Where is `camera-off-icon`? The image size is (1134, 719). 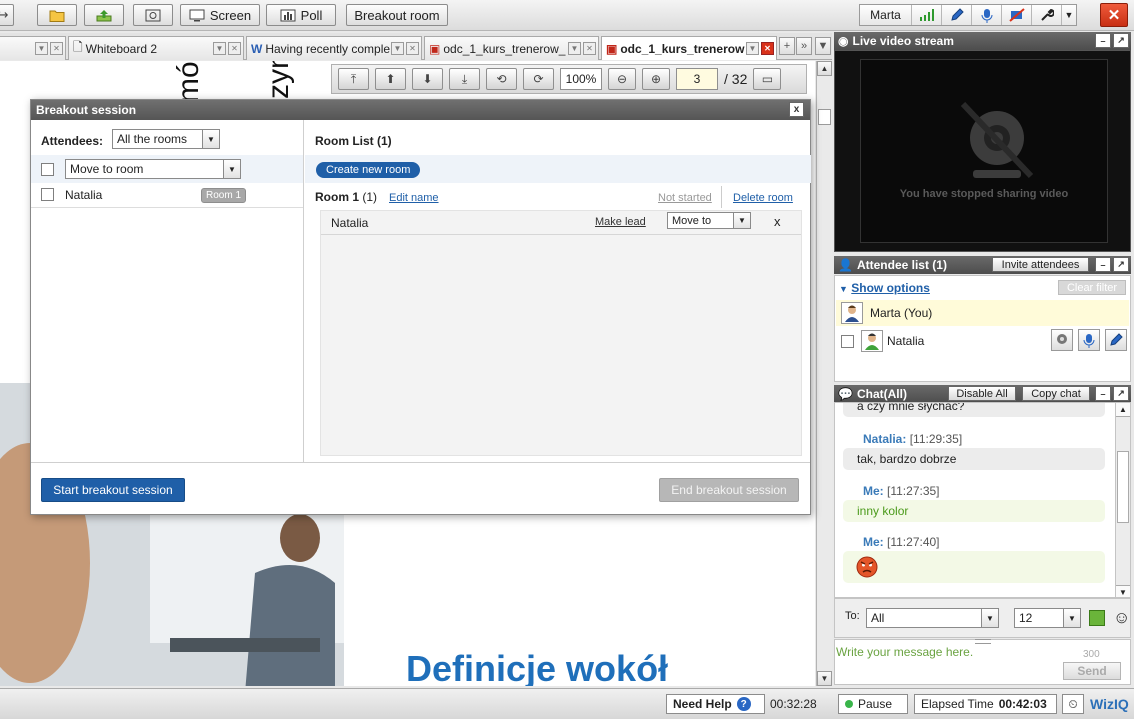 camera-off-icon is located at coordinates (1017, 15).